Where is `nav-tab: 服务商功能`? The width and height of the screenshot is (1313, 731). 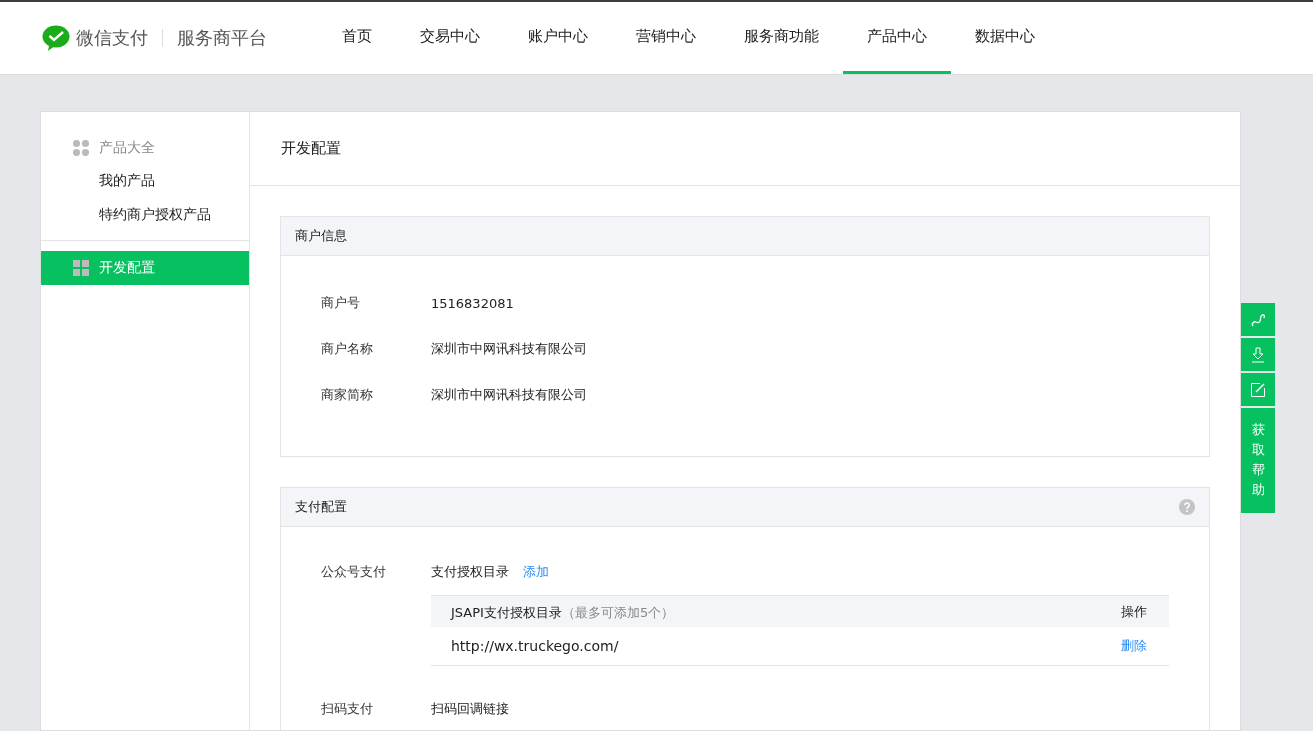 nav-tab: 服务商功能 is located at coordinates (781, 38).